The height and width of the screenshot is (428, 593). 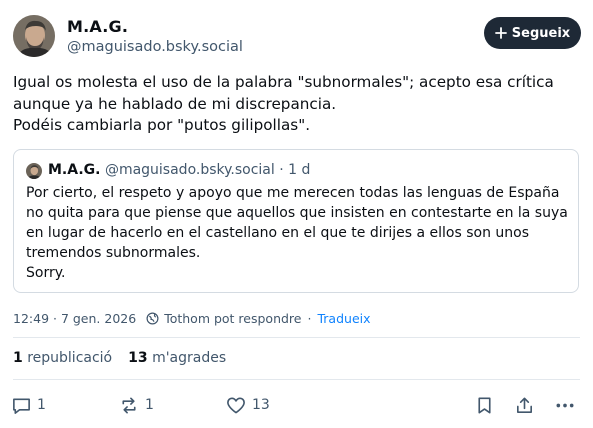 What do you see at coordinates (74, 170) in the screenshot?
I see `quoted-author-name: M.A.G.` at bounding box center [74, 170].